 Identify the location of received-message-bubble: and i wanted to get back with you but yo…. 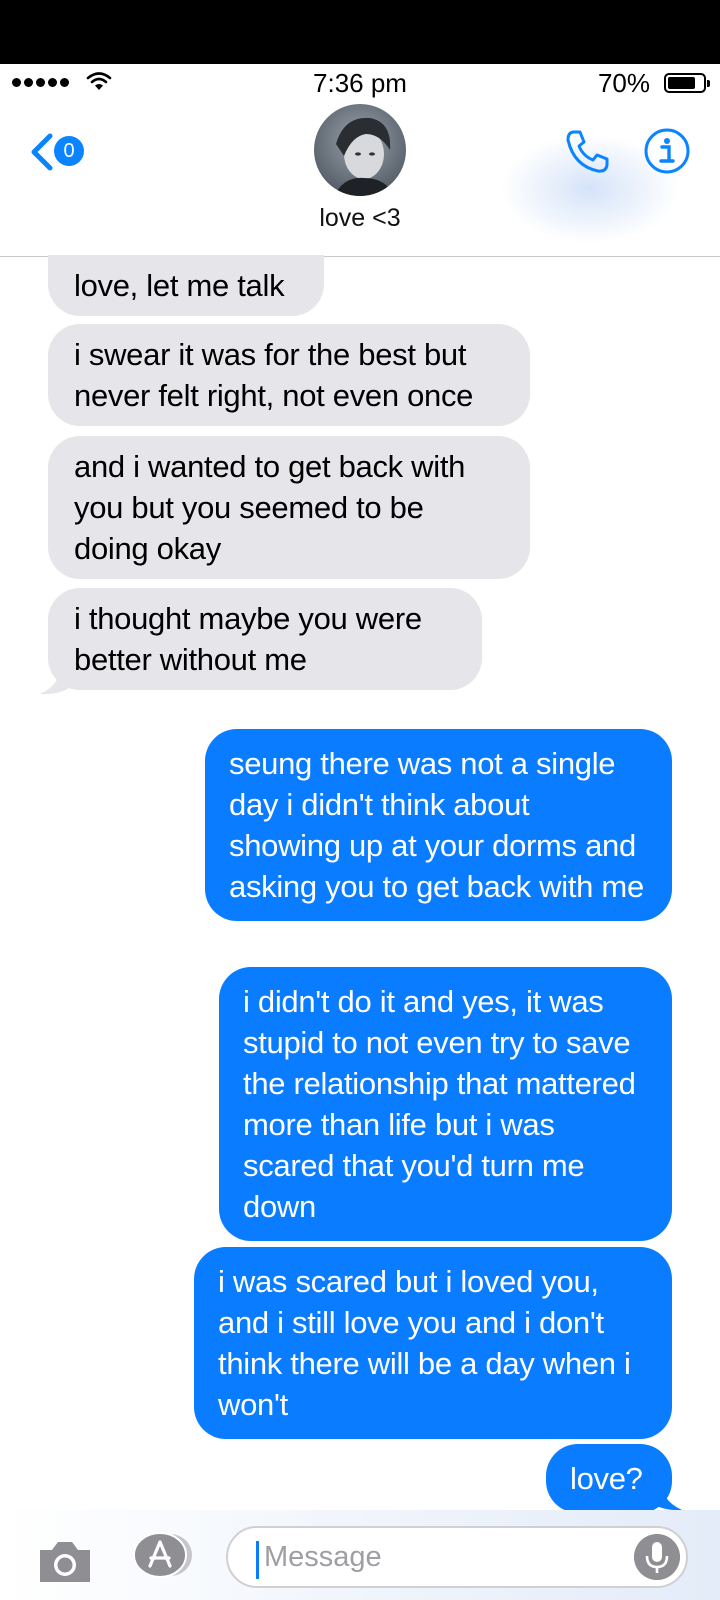
(289, 507).